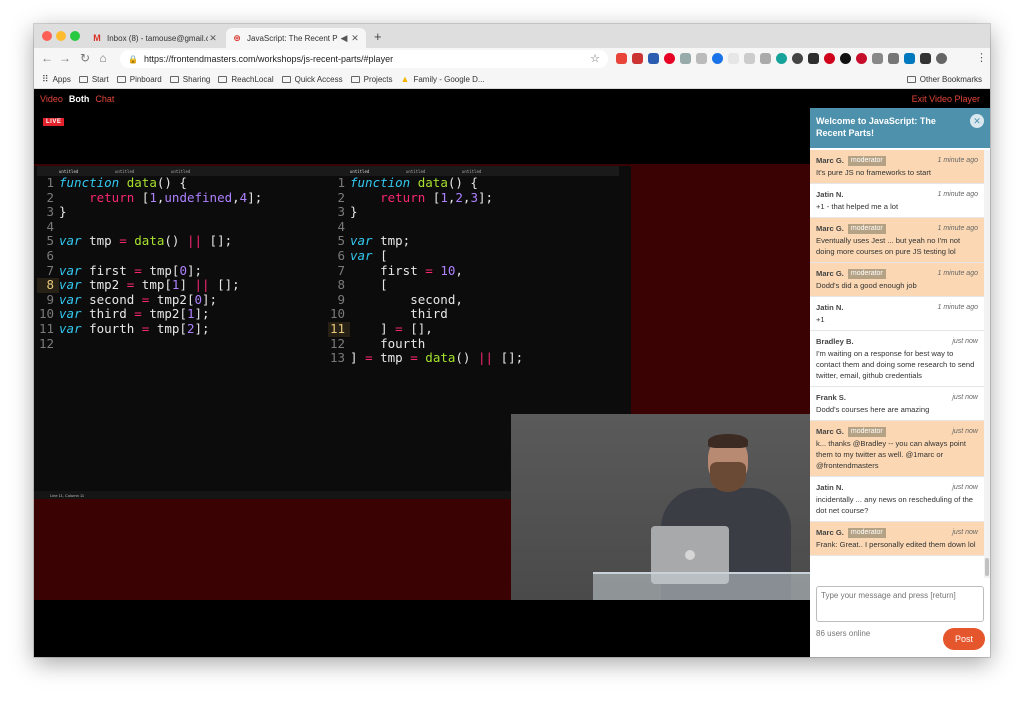 The width and height of the screenshot is (1024, 701). What do you see at coordinates (873, 409) in the screenshot?
I see `message-text: Dodd's courses here are amazing` at bounding box center [873, 409].